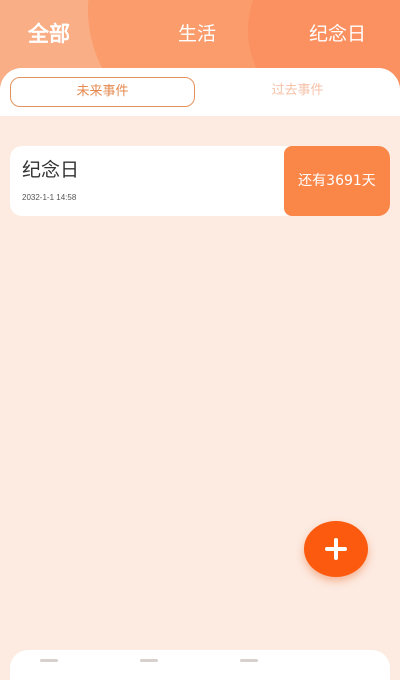 The height and width of the screenshot is (680, 400). I want to click on event-tab-bar: 未来事件 过去事件, so click(200, 92).